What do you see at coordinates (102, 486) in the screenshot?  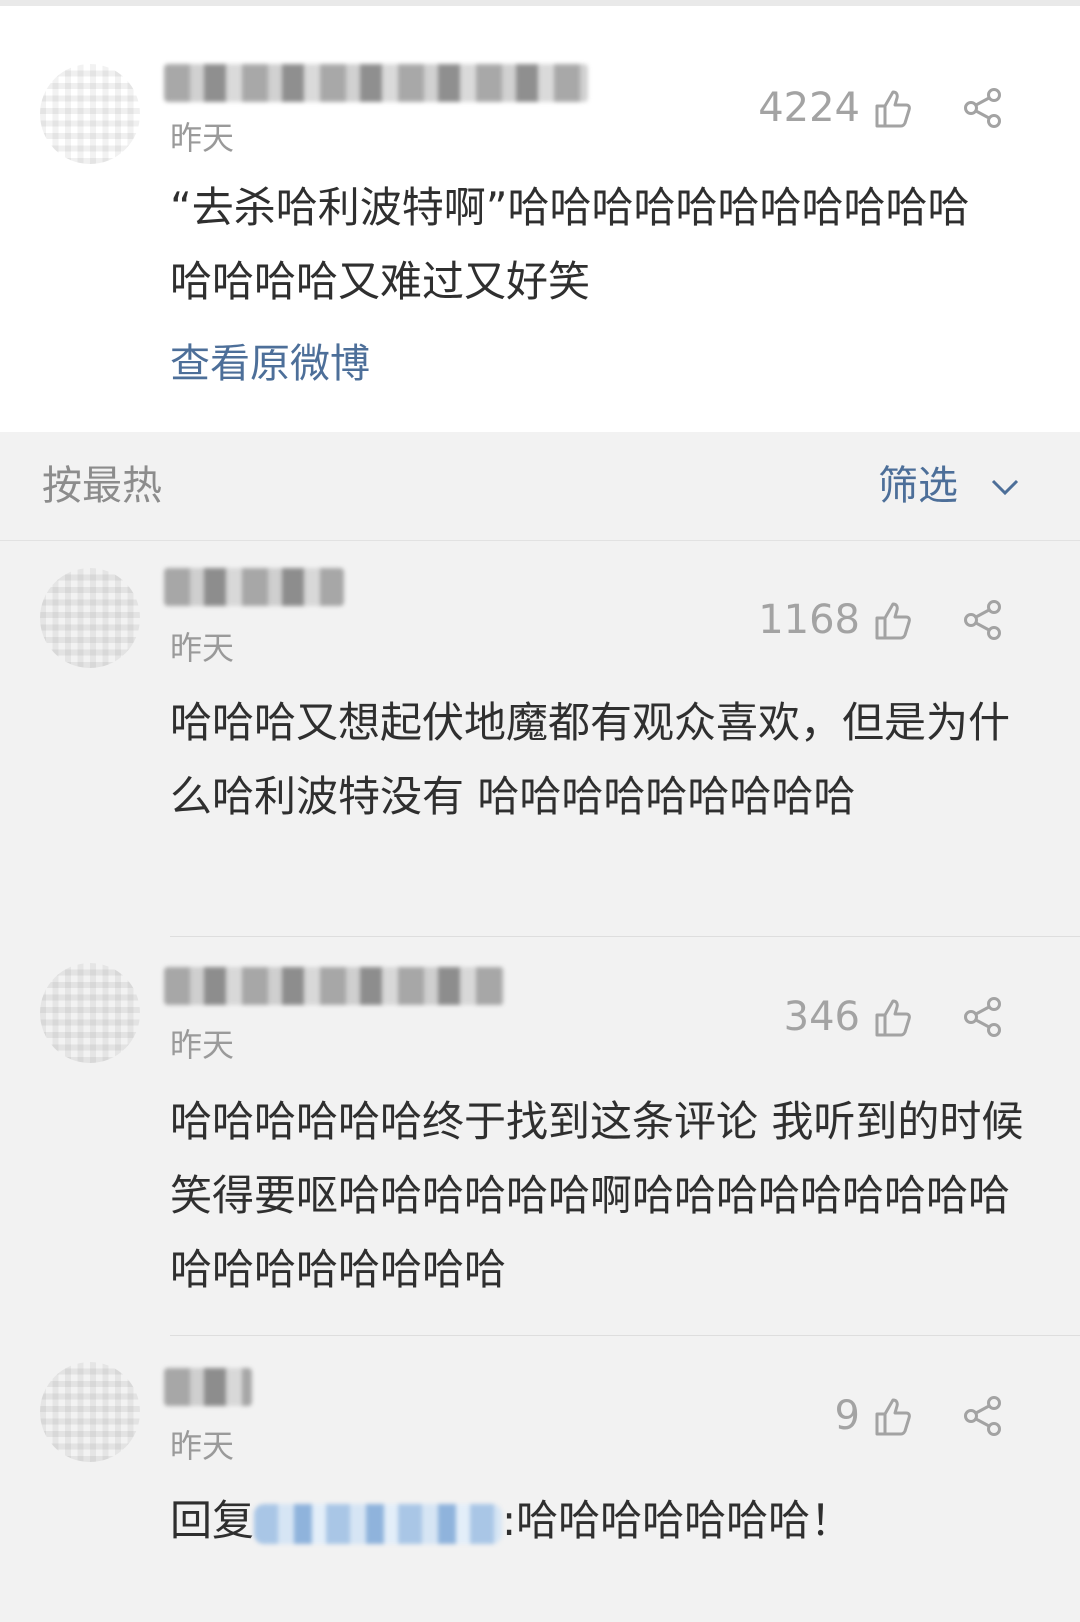 I see `sort-by-hot-button: 按最热` at bounding box center [102, 486].